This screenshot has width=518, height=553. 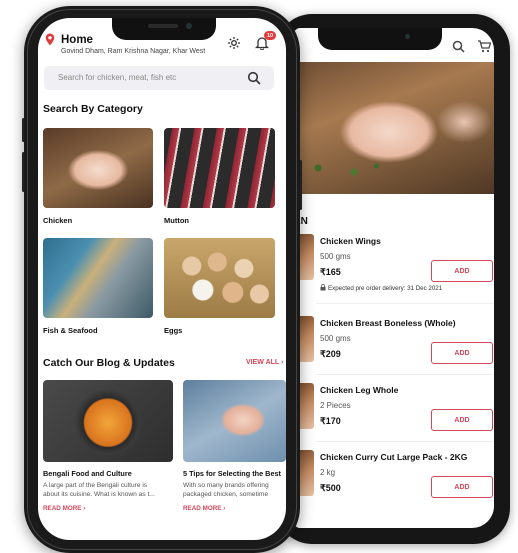 What do you see at coordinates (388, 323) in the screenshot?
I see `product-name: Chicken Breast Boneless (Whole)` at bounding box center [388, 323].